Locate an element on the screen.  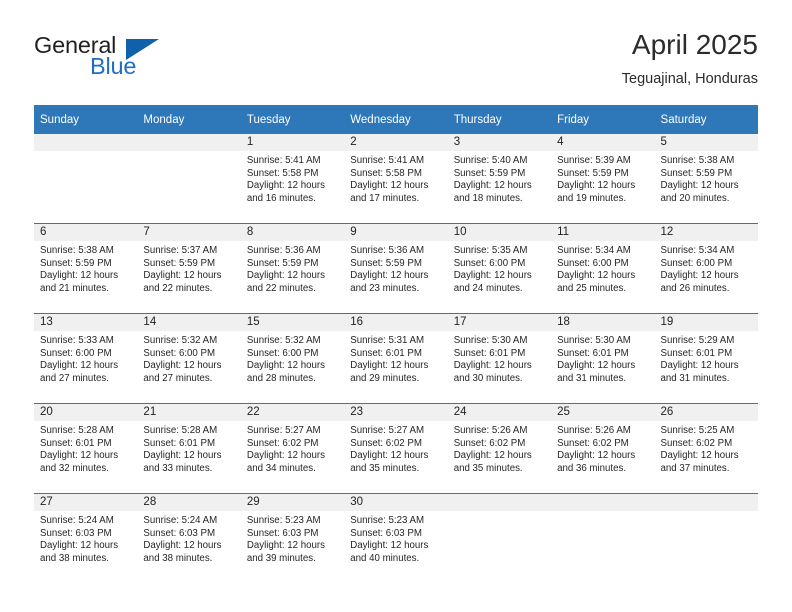
daylight-text-line2: and 30 minutes. is located at coordinates (488, 378).